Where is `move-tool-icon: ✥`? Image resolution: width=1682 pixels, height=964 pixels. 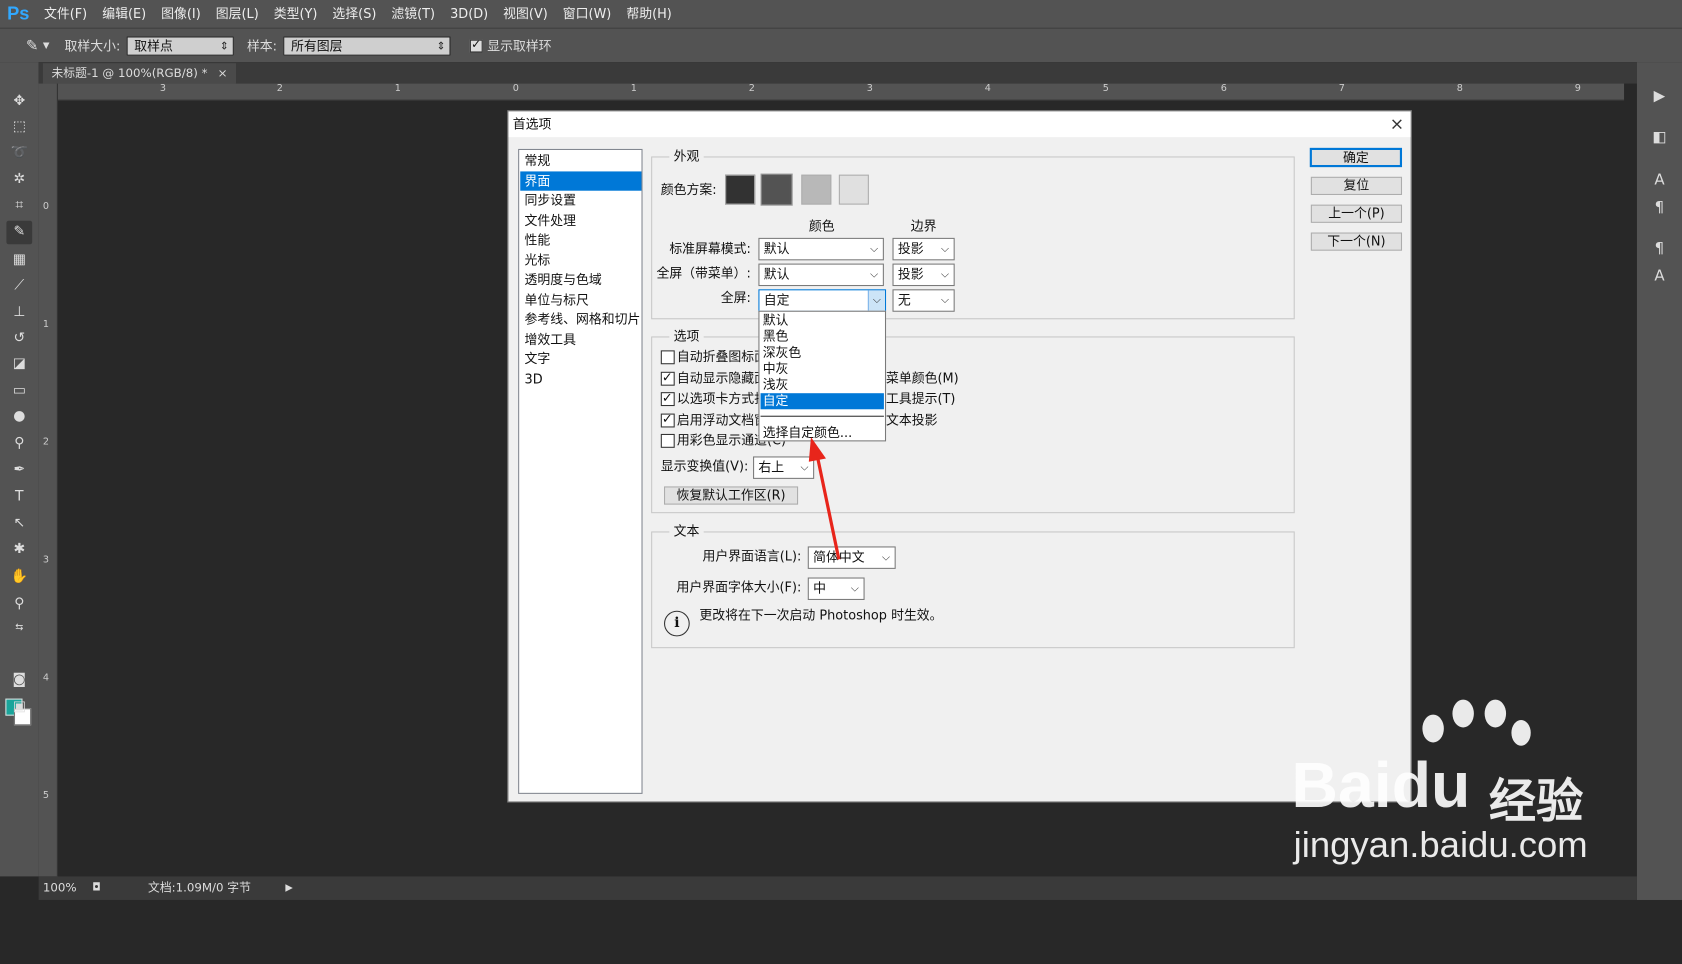 move-tool-icon: ✥ is located at coordinates (19, 102).